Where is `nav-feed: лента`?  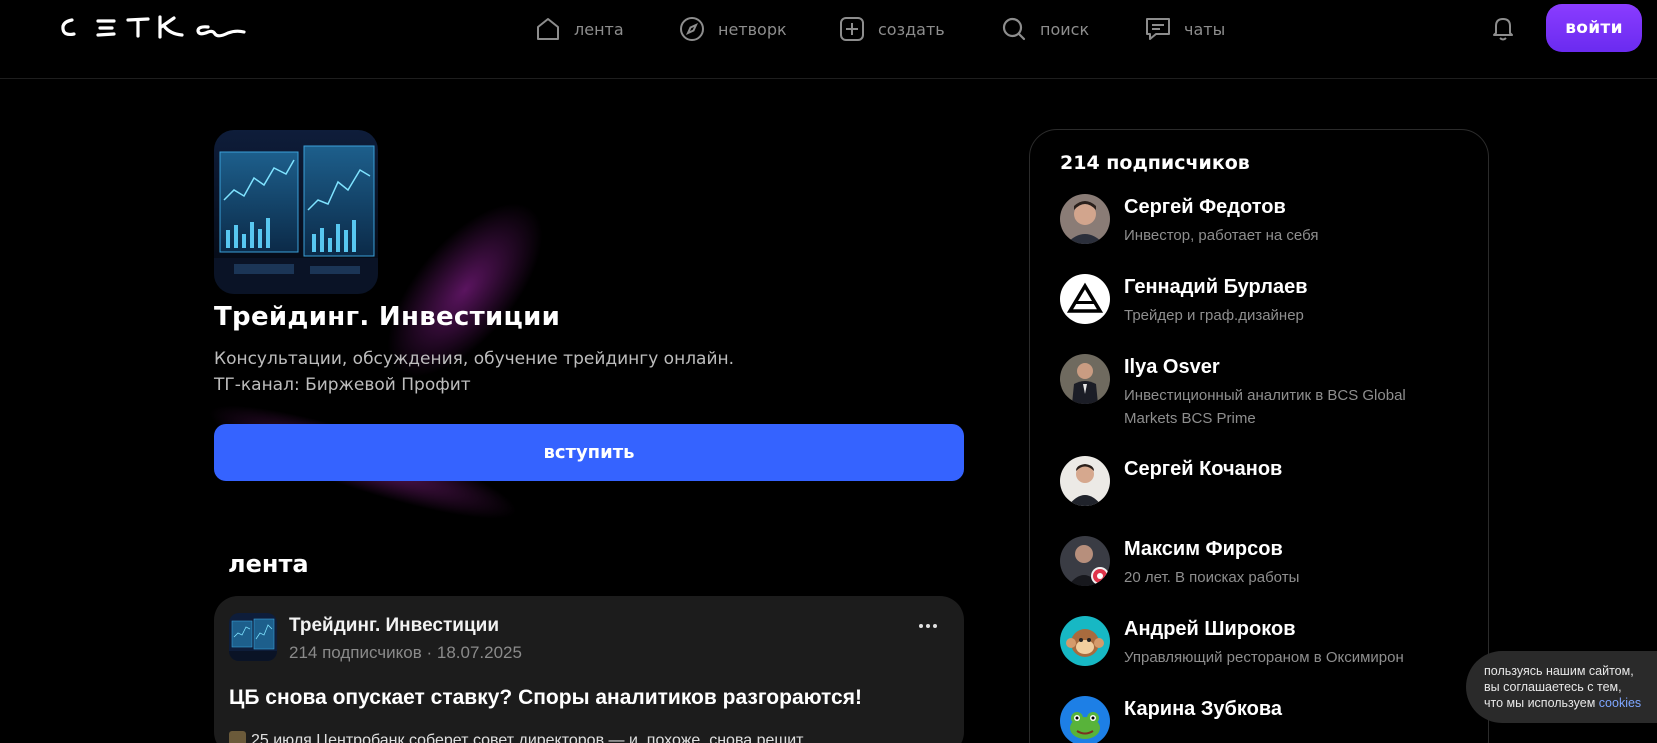 nav-feed: лента is located at coordinates (579, 29).